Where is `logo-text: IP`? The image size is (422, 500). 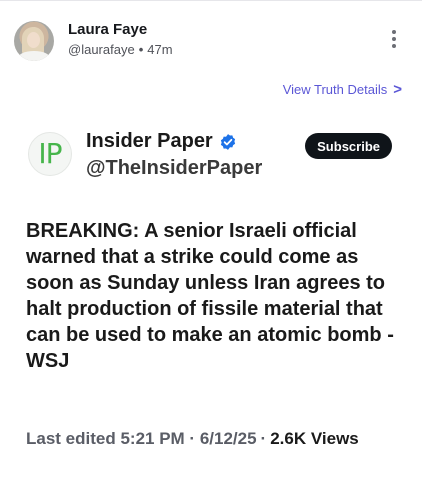
logo-text: IP is located at coordinates (50, 153).